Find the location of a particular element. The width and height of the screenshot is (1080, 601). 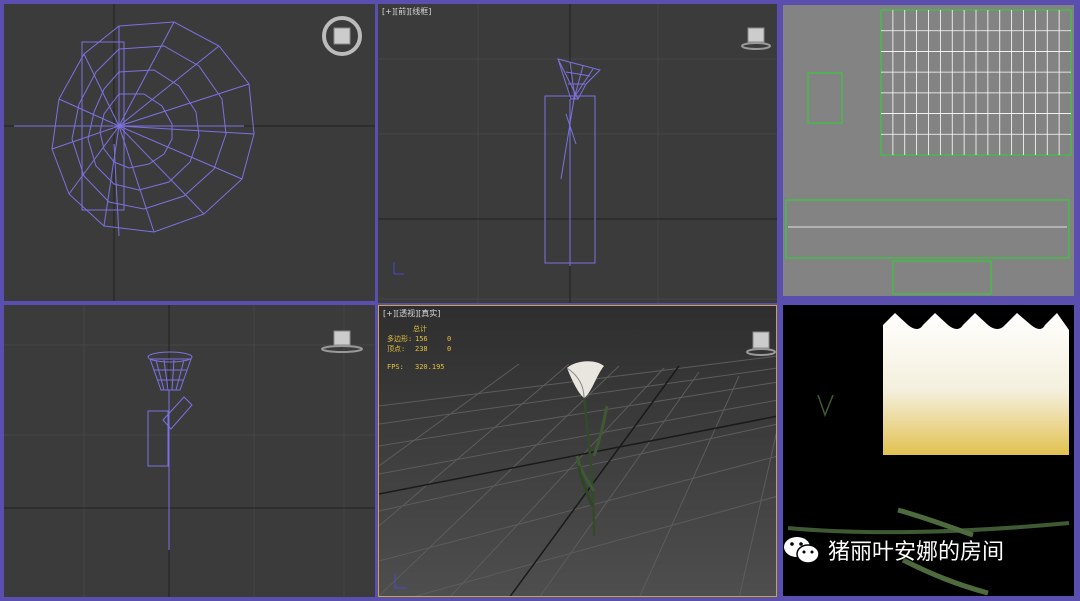

viewcube-front is located at coordinates (756, 38).